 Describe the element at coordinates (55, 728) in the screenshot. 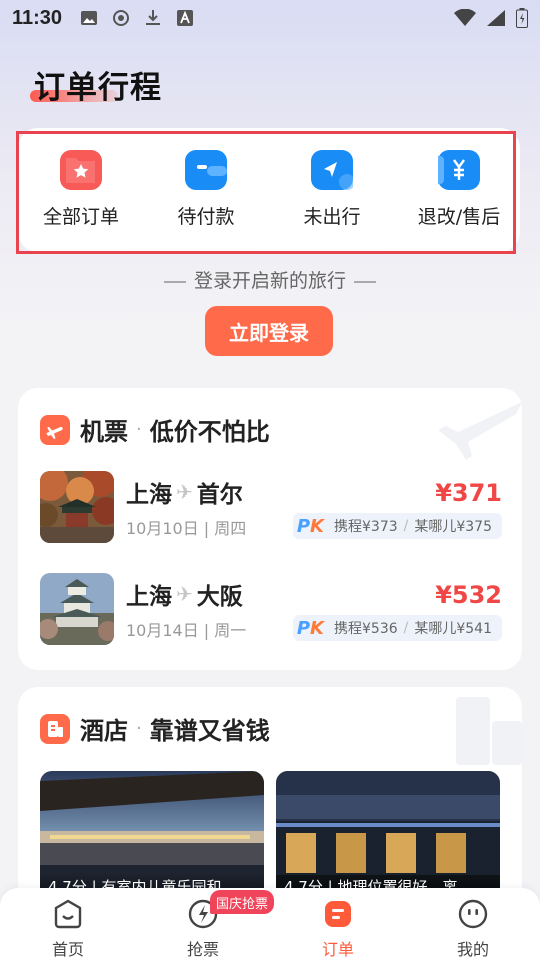

I see `hotel-icon` at that location.